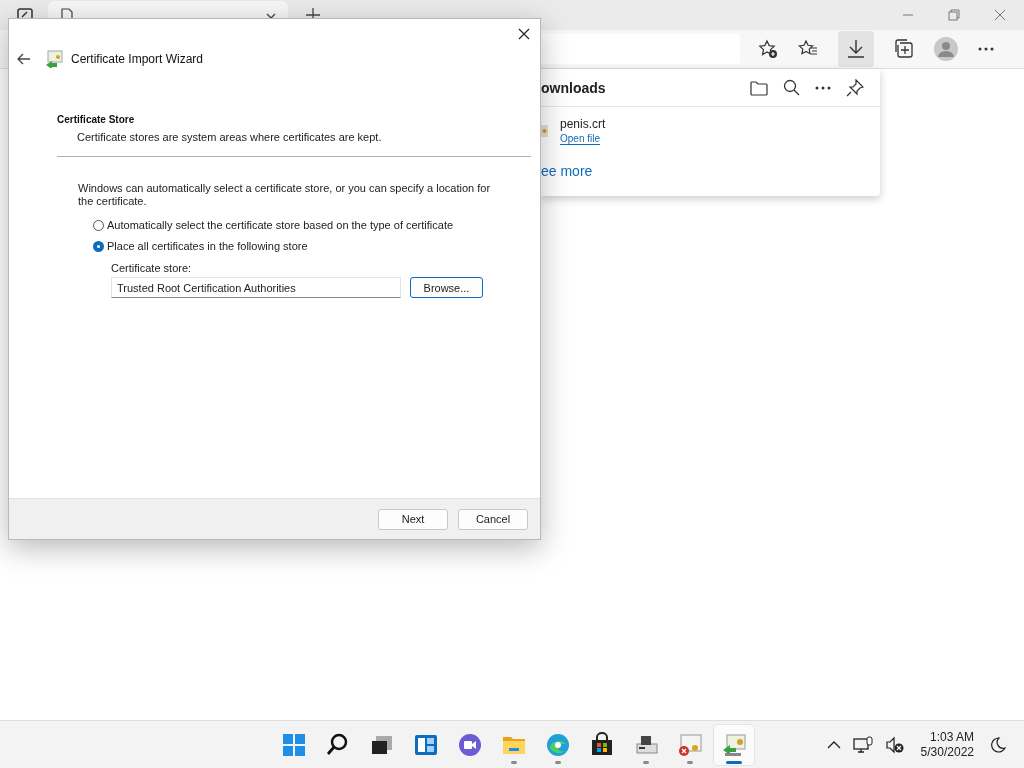  Describe the element at coordinates (862, 744) in the screenshot. I see `network-icon` at that location.